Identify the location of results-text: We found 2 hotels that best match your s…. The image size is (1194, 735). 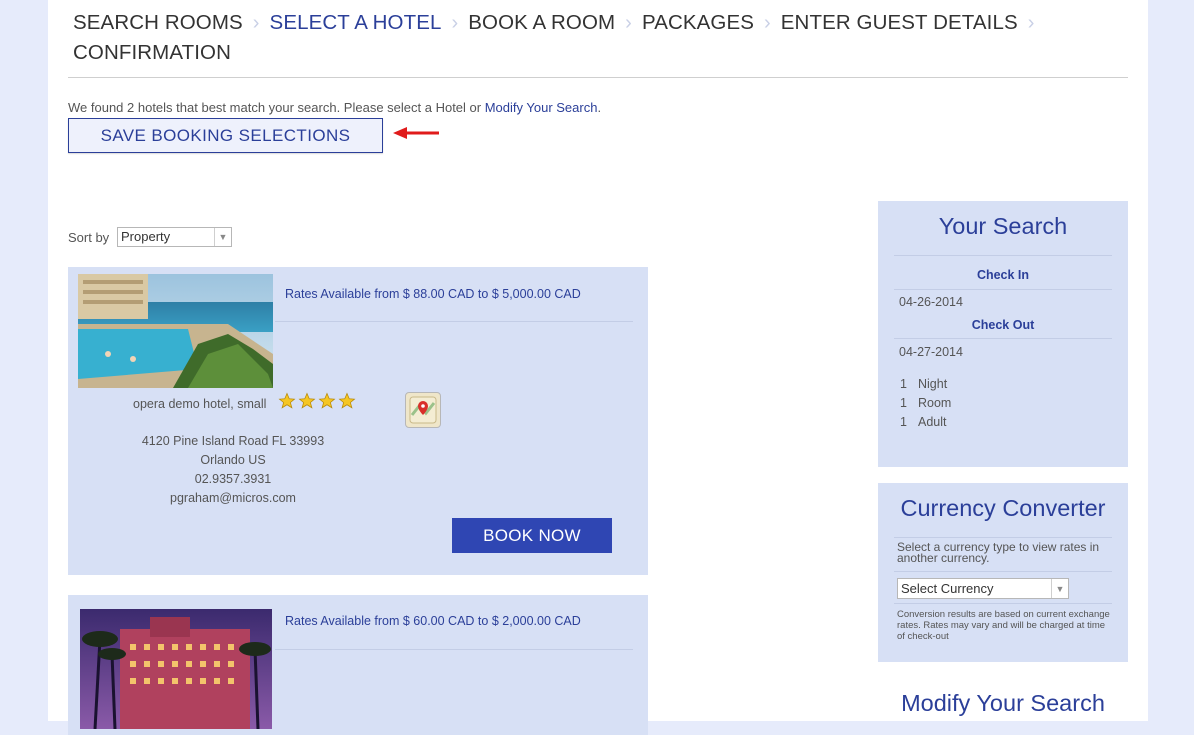
(276, 107).